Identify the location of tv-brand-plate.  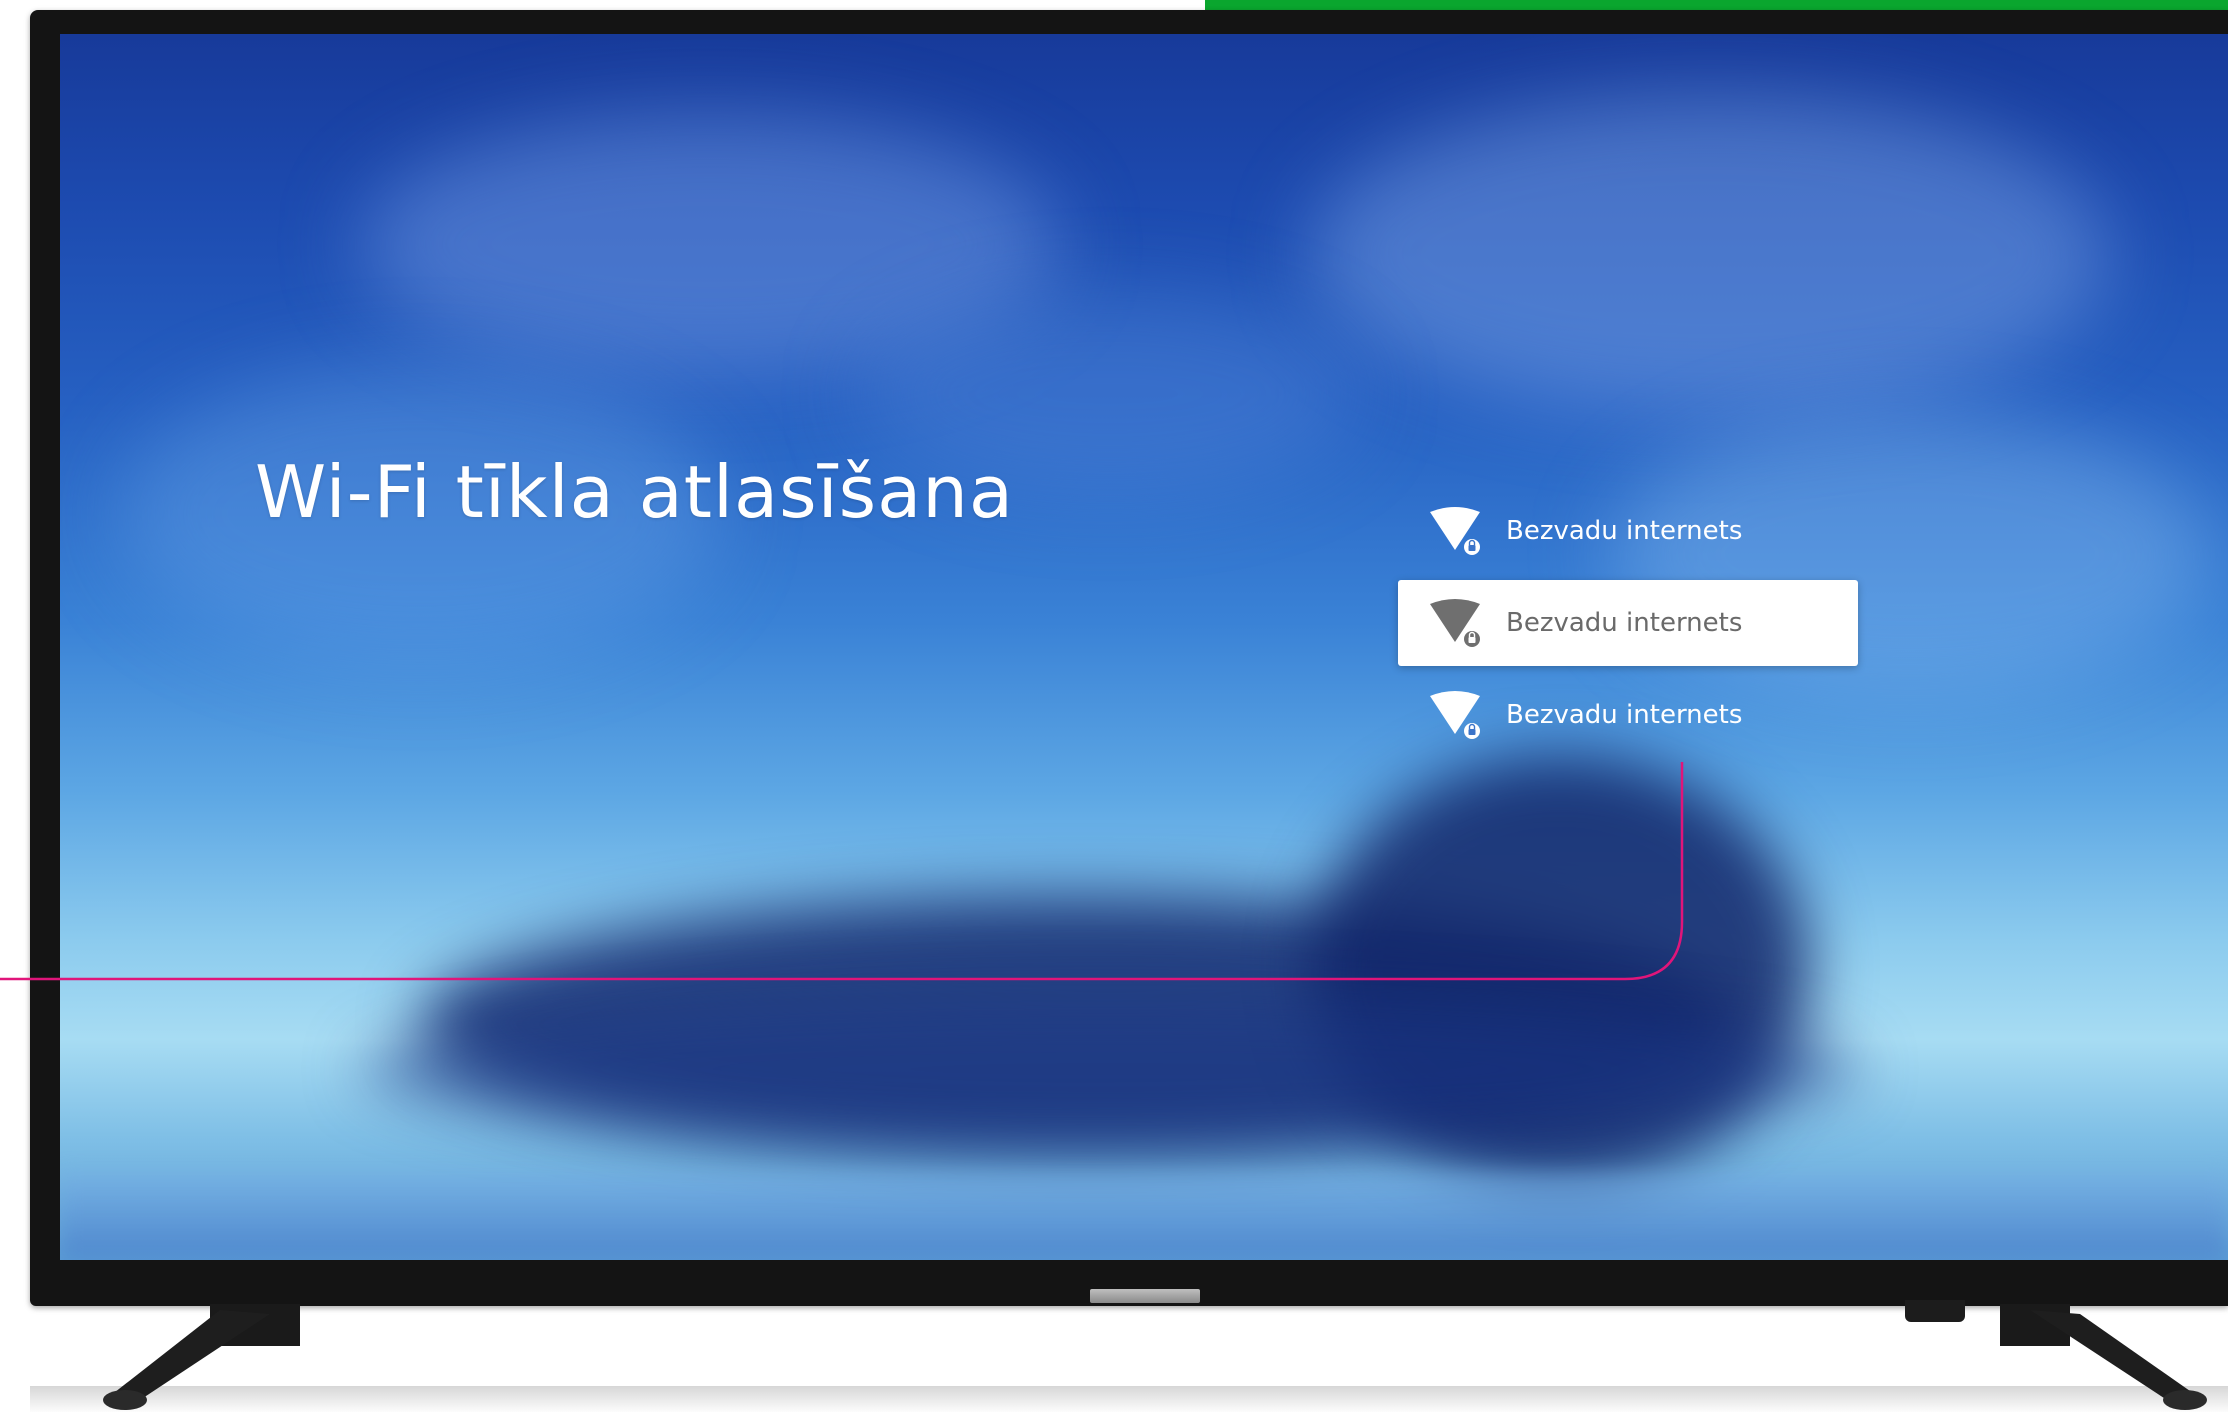
(1145, 1296).